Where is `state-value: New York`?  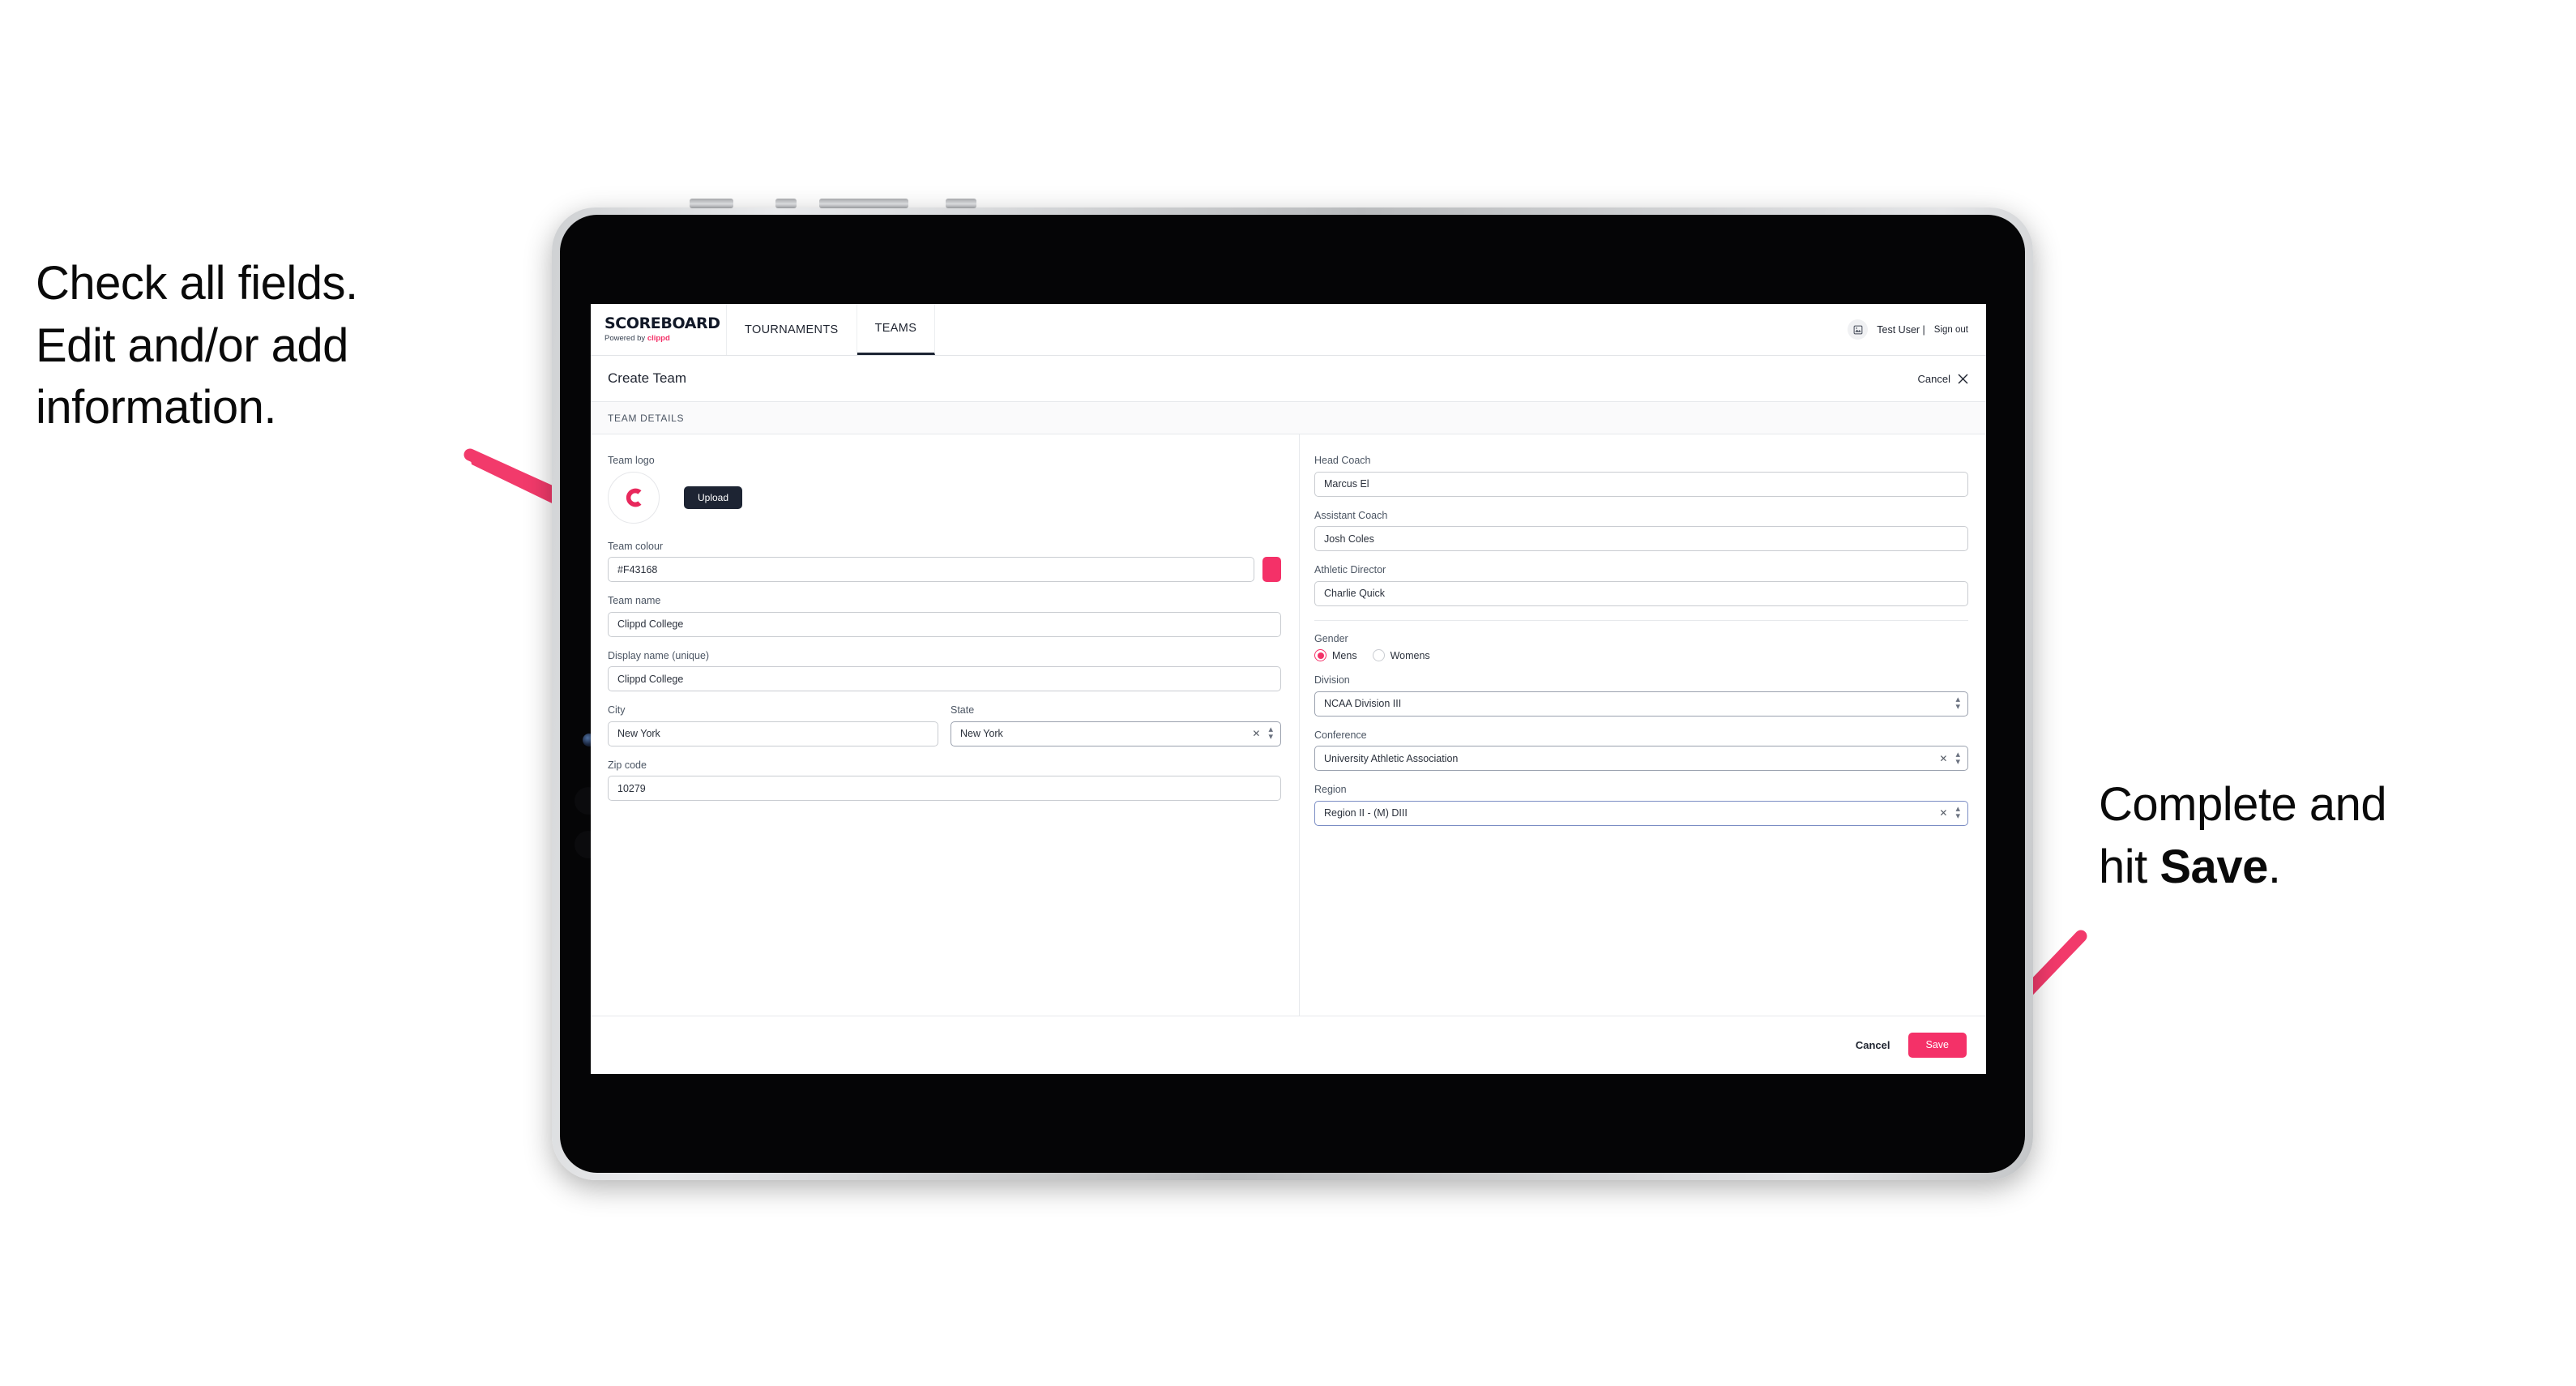 state-value: New York is located at coordinates (981, 734).